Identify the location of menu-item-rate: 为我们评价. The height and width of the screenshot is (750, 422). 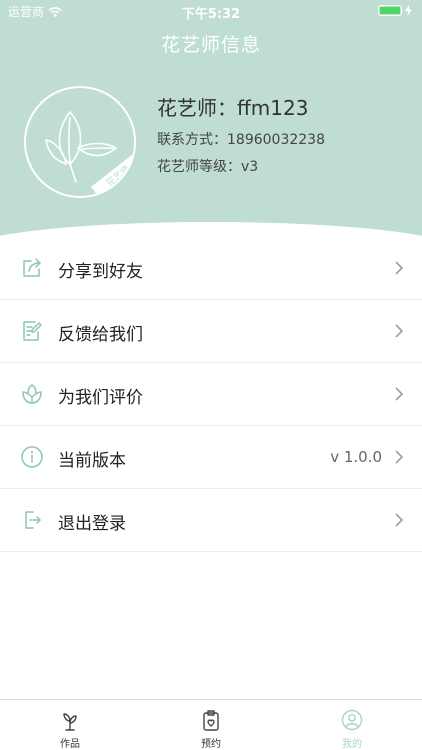
(211, 394).